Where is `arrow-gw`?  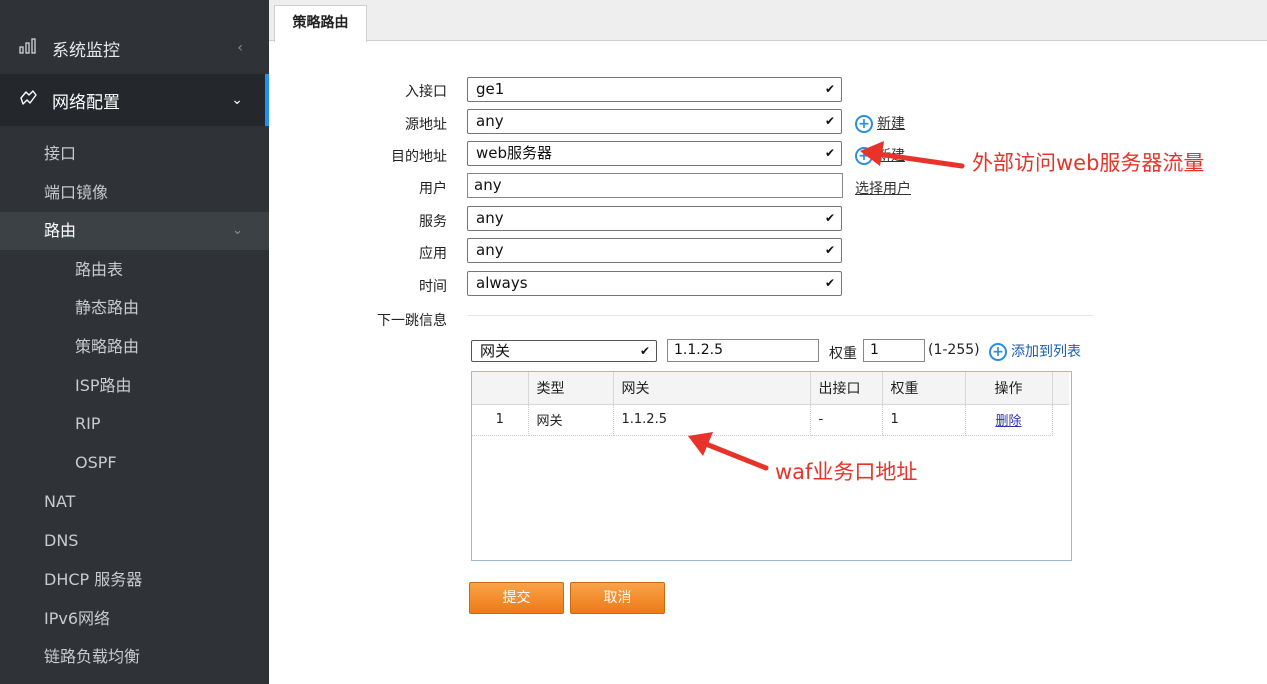 arrow-gw is located at coordinates (728, 451).